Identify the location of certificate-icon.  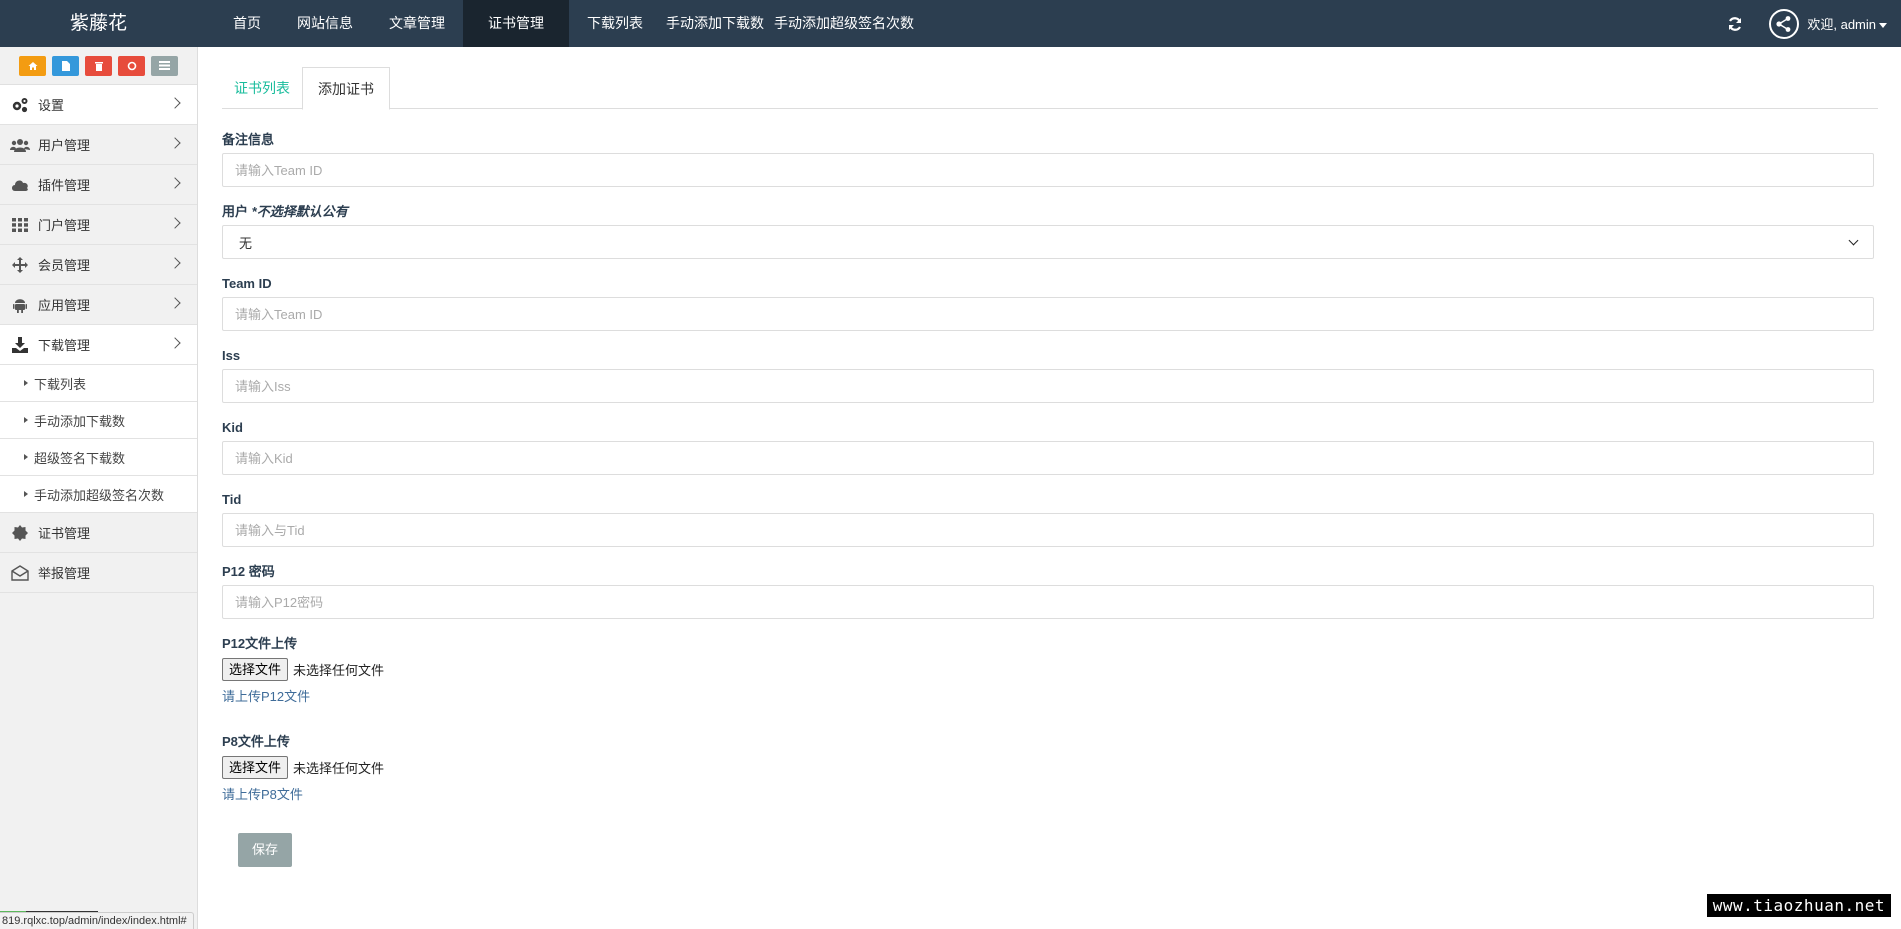
(20, 533).